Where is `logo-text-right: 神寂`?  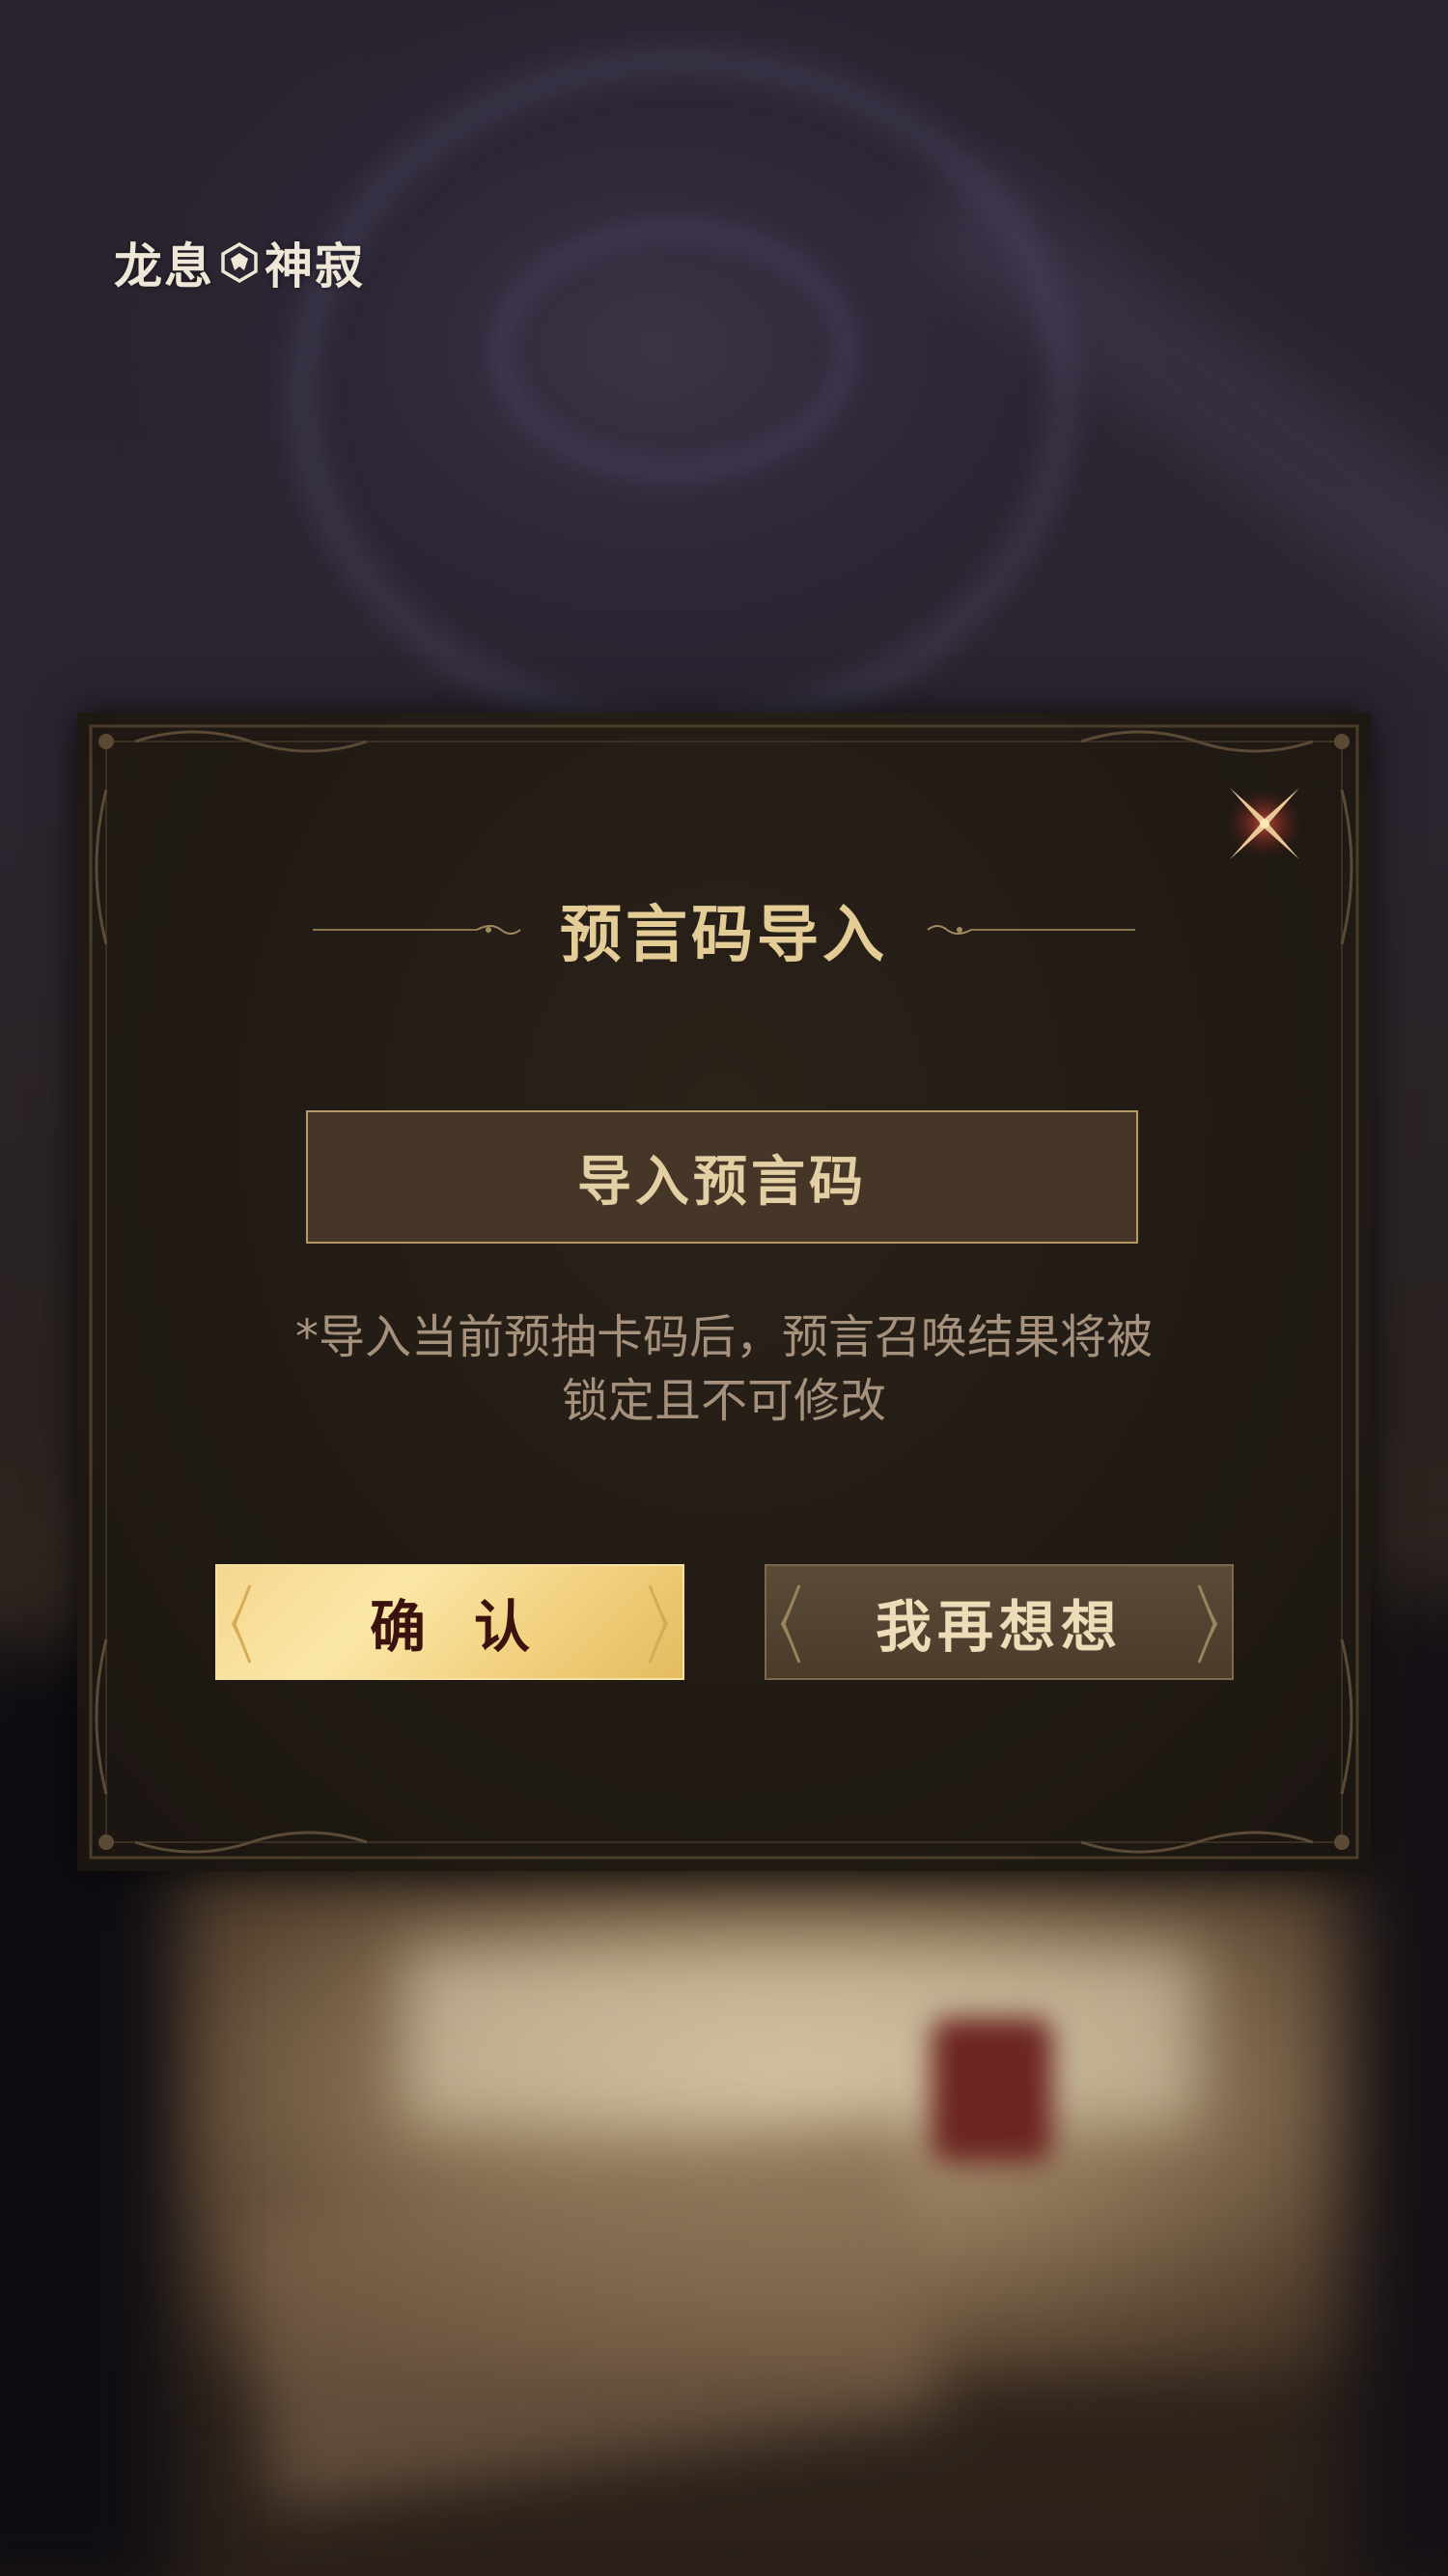 logo-text-right: 神寂 is located at coordinates (315, 266).